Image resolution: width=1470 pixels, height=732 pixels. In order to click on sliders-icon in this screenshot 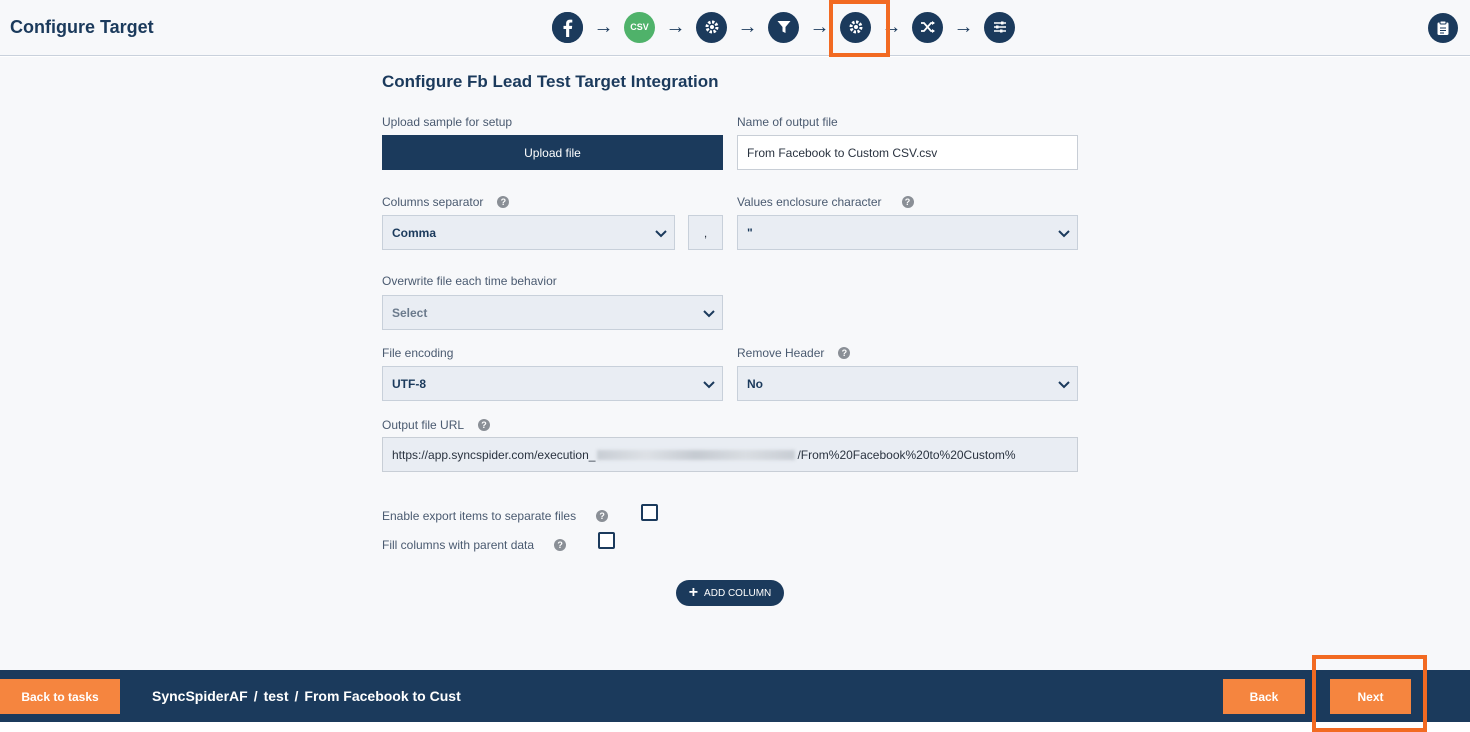, I will do `click(999, 27)`.